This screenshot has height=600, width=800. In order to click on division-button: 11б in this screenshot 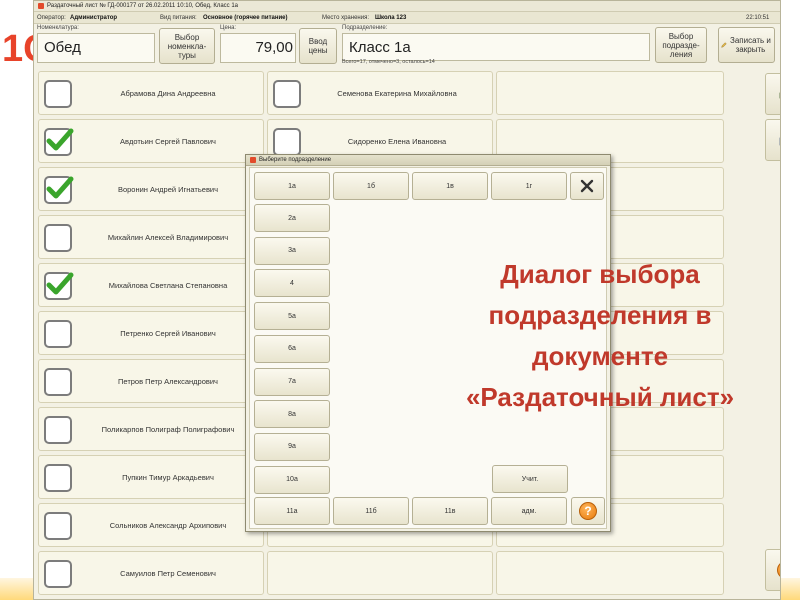, I will do `click(371, 511)`.